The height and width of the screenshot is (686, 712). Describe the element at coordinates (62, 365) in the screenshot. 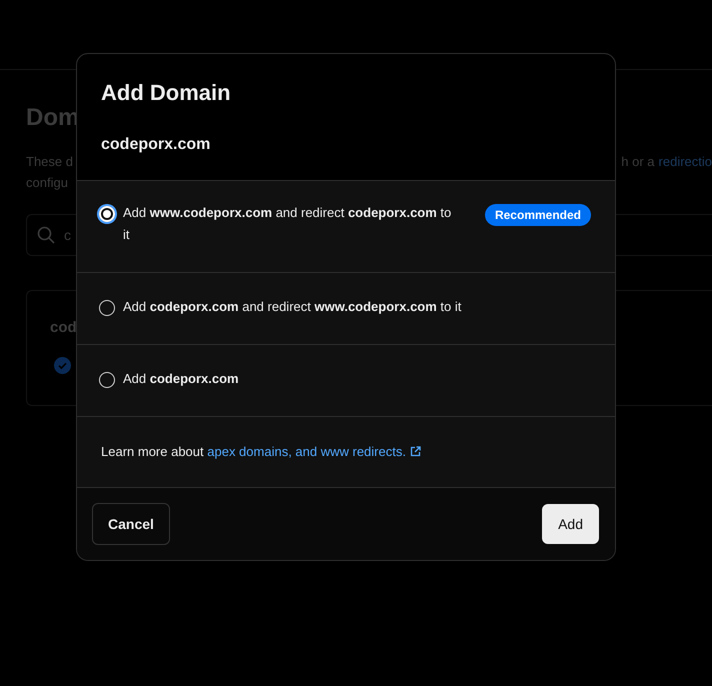

I see `check-icon` at that location.